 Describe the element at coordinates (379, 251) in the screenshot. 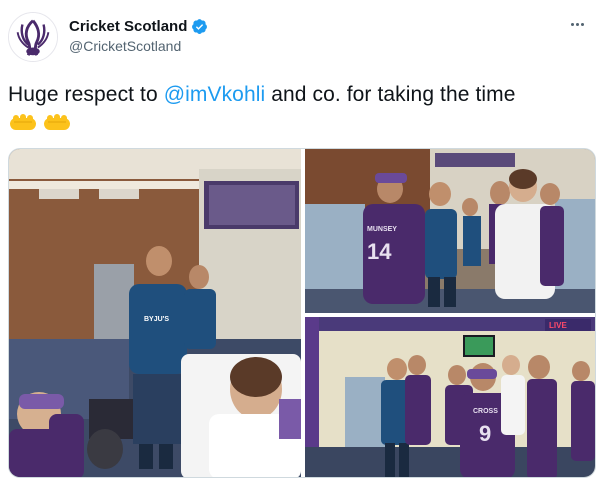

I see `svg-text: 14` at that location.